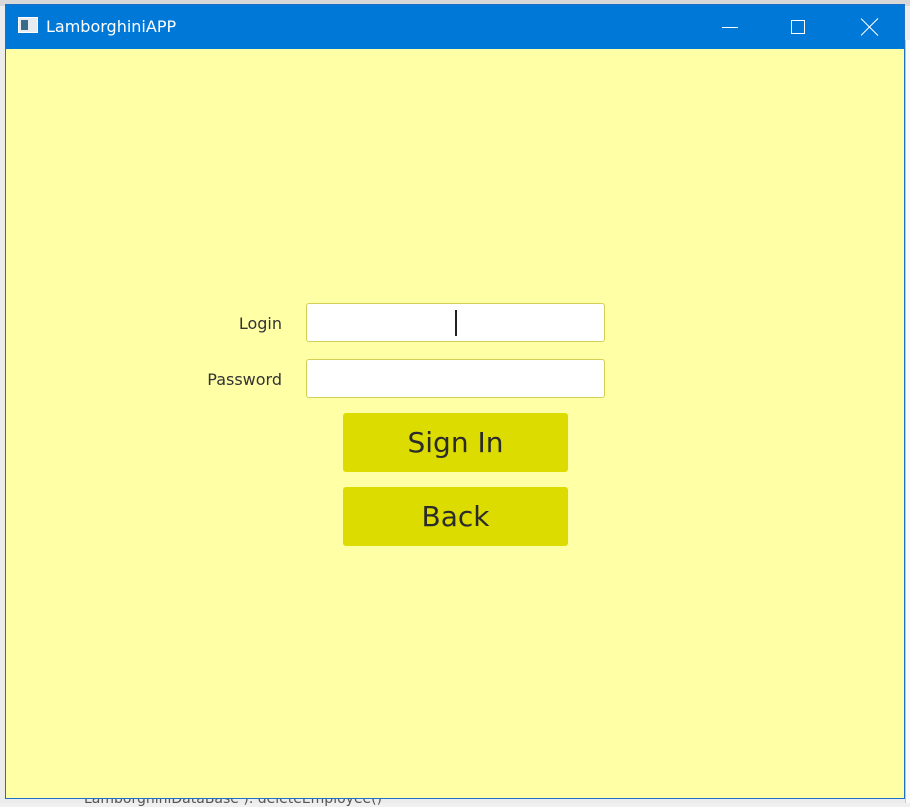  What do you see at coordinates (455, 442) in the screenshot?
I see `sign-in-button: Sign In` at bounding box center [455, 442].